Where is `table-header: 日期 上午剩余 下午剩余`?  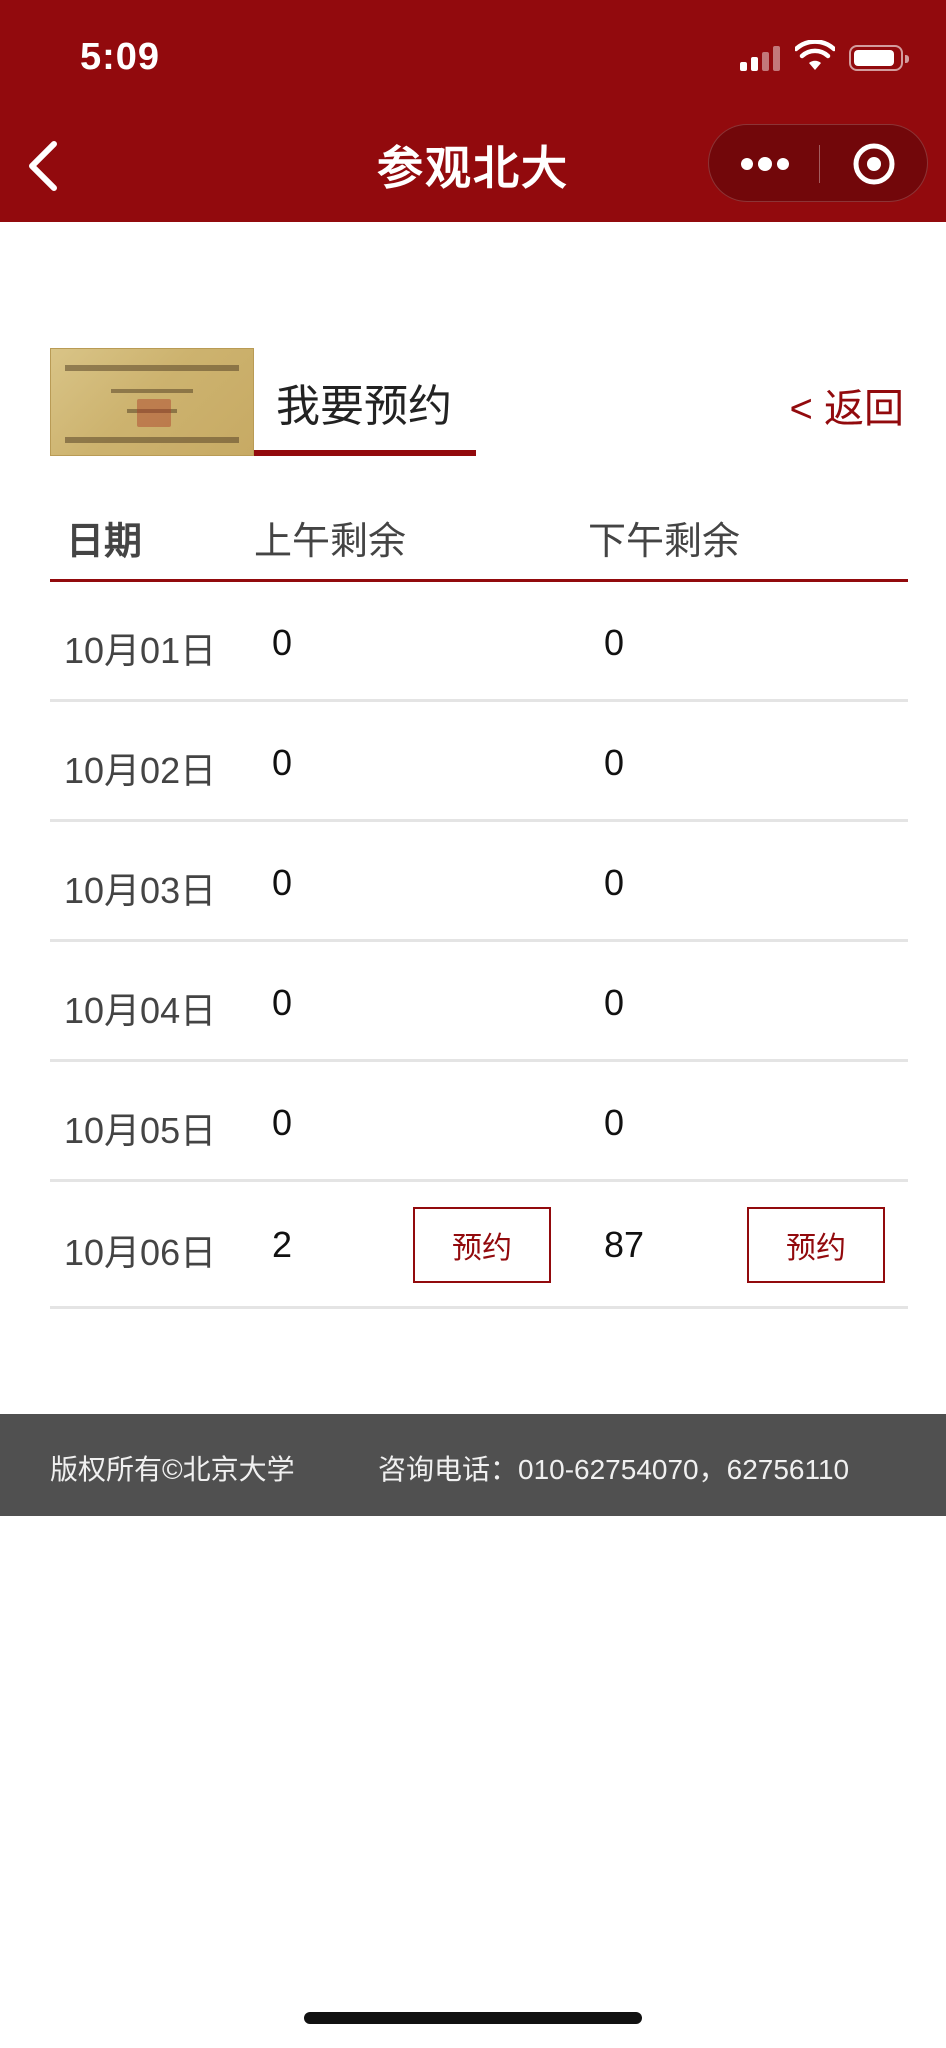
table-header: 日期 上午剩余 下午剩余 is located at coordinates (479, 536).